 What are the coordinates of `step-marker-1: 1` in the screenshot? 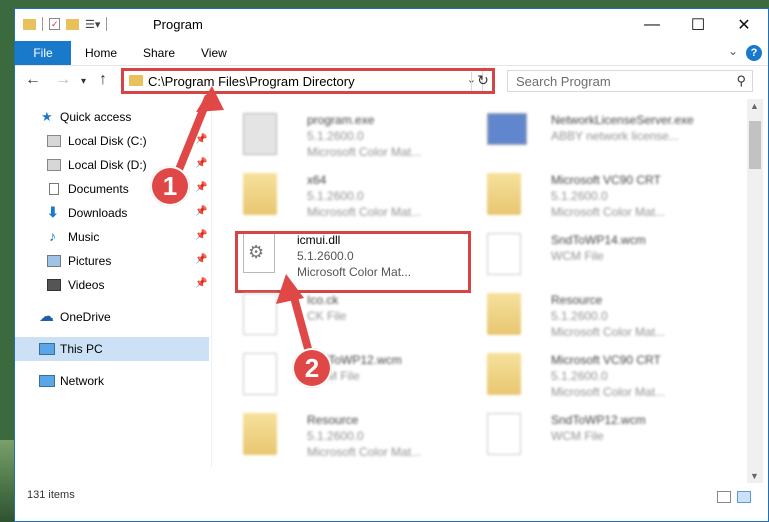 It's located at (170, 186).